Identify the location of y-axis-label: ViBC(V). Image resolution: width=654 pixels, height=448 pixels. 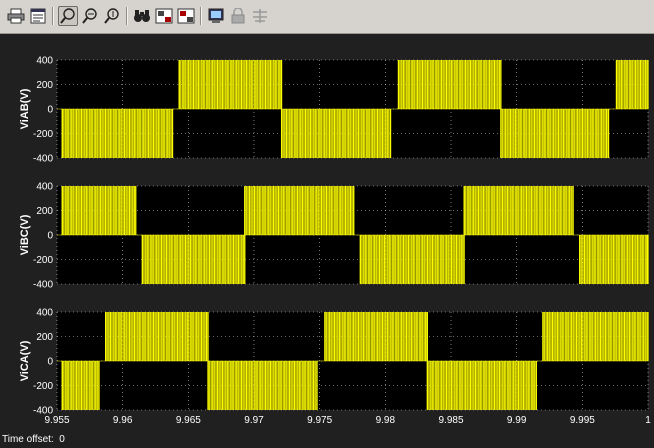
(25, 234).